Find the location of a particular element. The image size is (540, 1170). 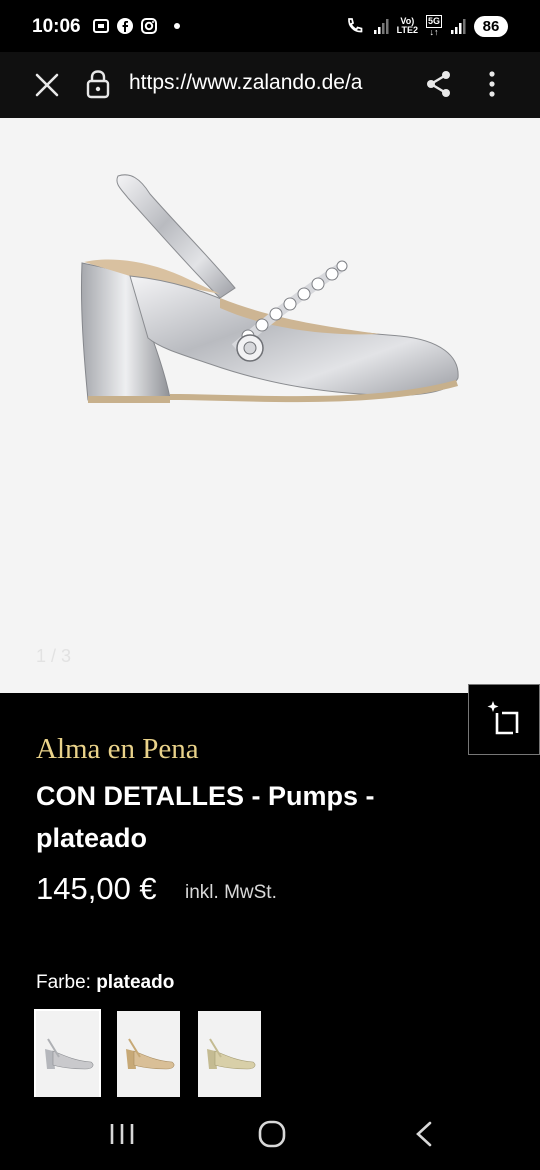

url-bar: https://www.zalando.de/a is located at coordinates (267, 83).